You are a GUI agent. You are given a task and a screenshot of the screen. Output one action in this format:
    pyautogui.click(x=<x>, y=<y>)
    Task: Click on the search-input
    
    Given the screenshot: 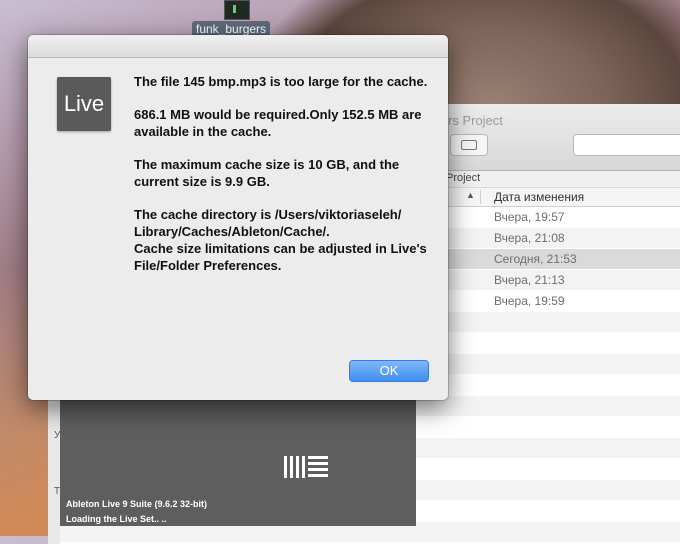 What is the action you would take?
    pyautogui.click(x=626, y=145)
    